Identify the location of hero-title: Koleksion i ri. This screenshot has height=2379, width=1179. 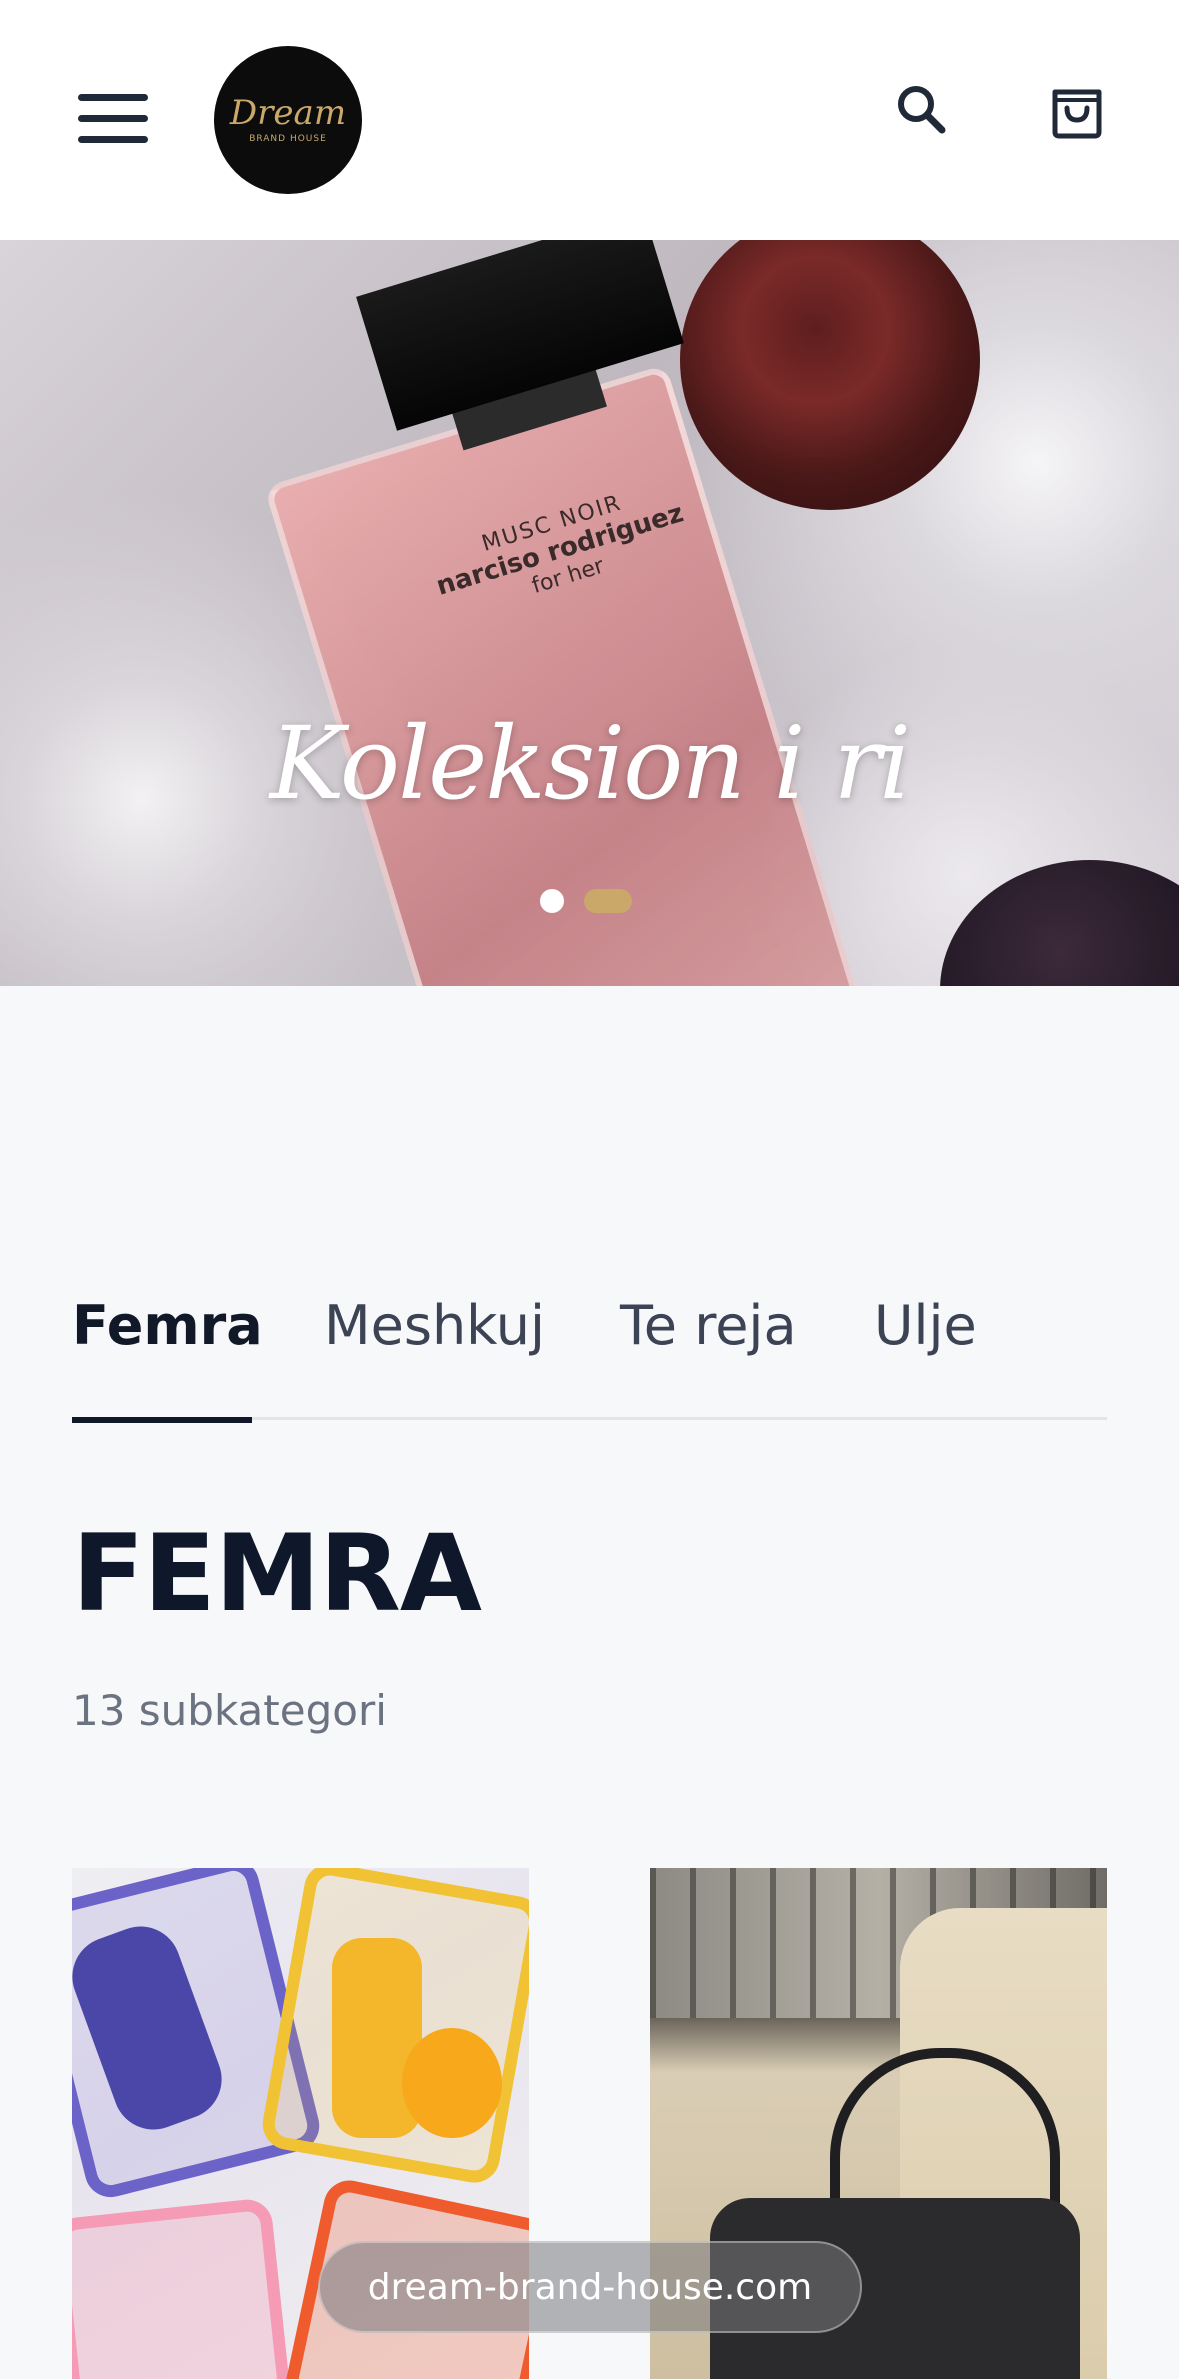
(590, 763).